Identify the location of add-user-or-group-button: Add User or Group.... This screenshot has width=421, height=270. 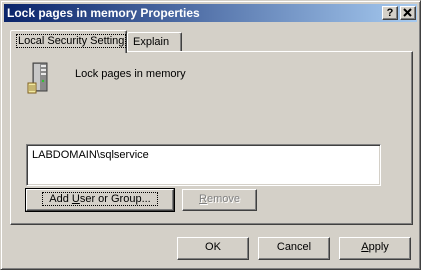
(100, 200).